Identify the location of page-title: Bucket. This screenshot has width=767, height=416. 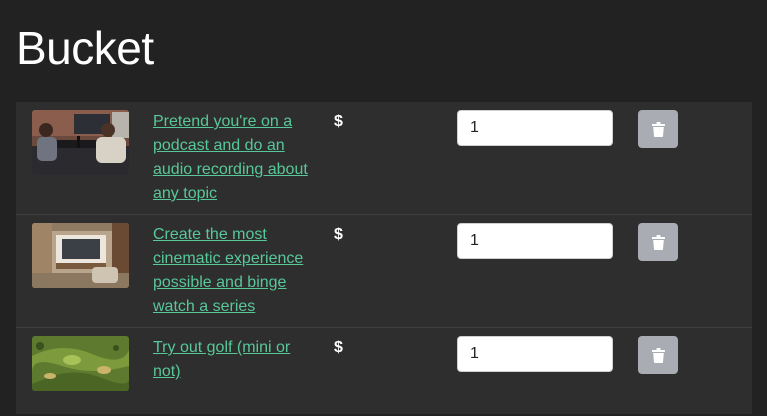
(85, 48).